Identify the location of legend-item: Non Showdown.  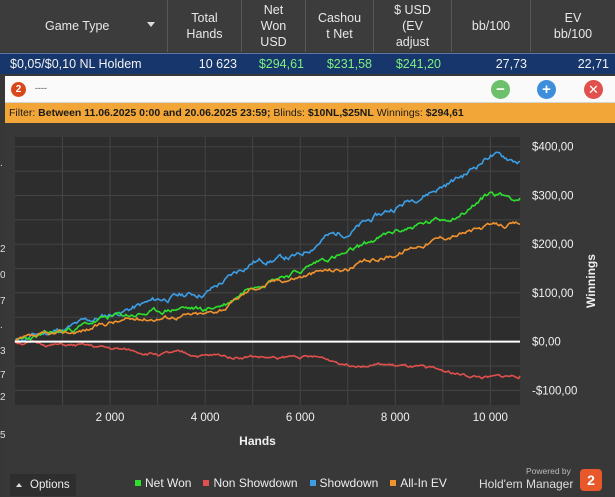
(250, 483).